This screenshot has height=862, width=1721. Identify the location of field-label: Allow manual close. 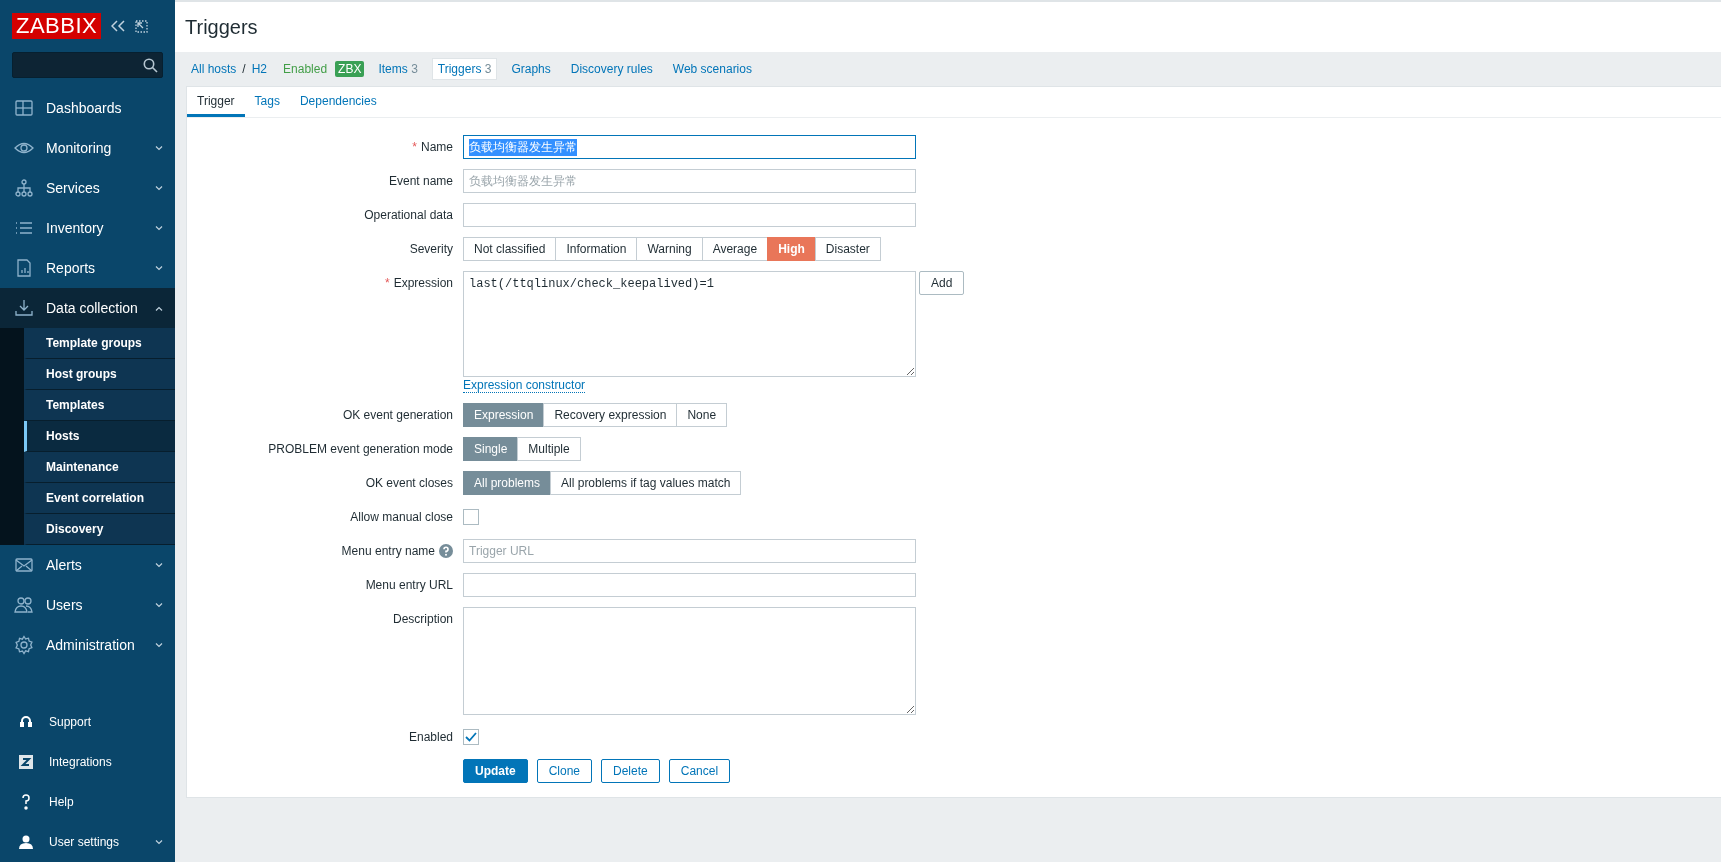
(401, 517).